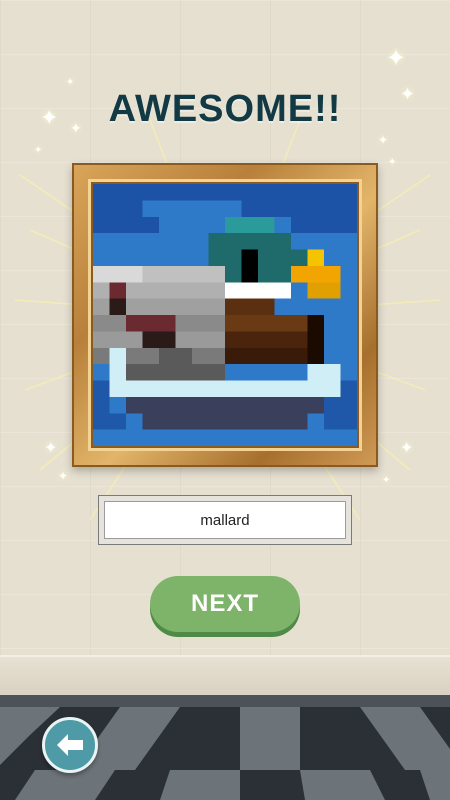 Image resolution: width=450 pixels, height=800 pixels. What do you see at coordinates (225, 604) in the screenshot?
I see `next-button: NEXT` at bounding box center [225, 604].